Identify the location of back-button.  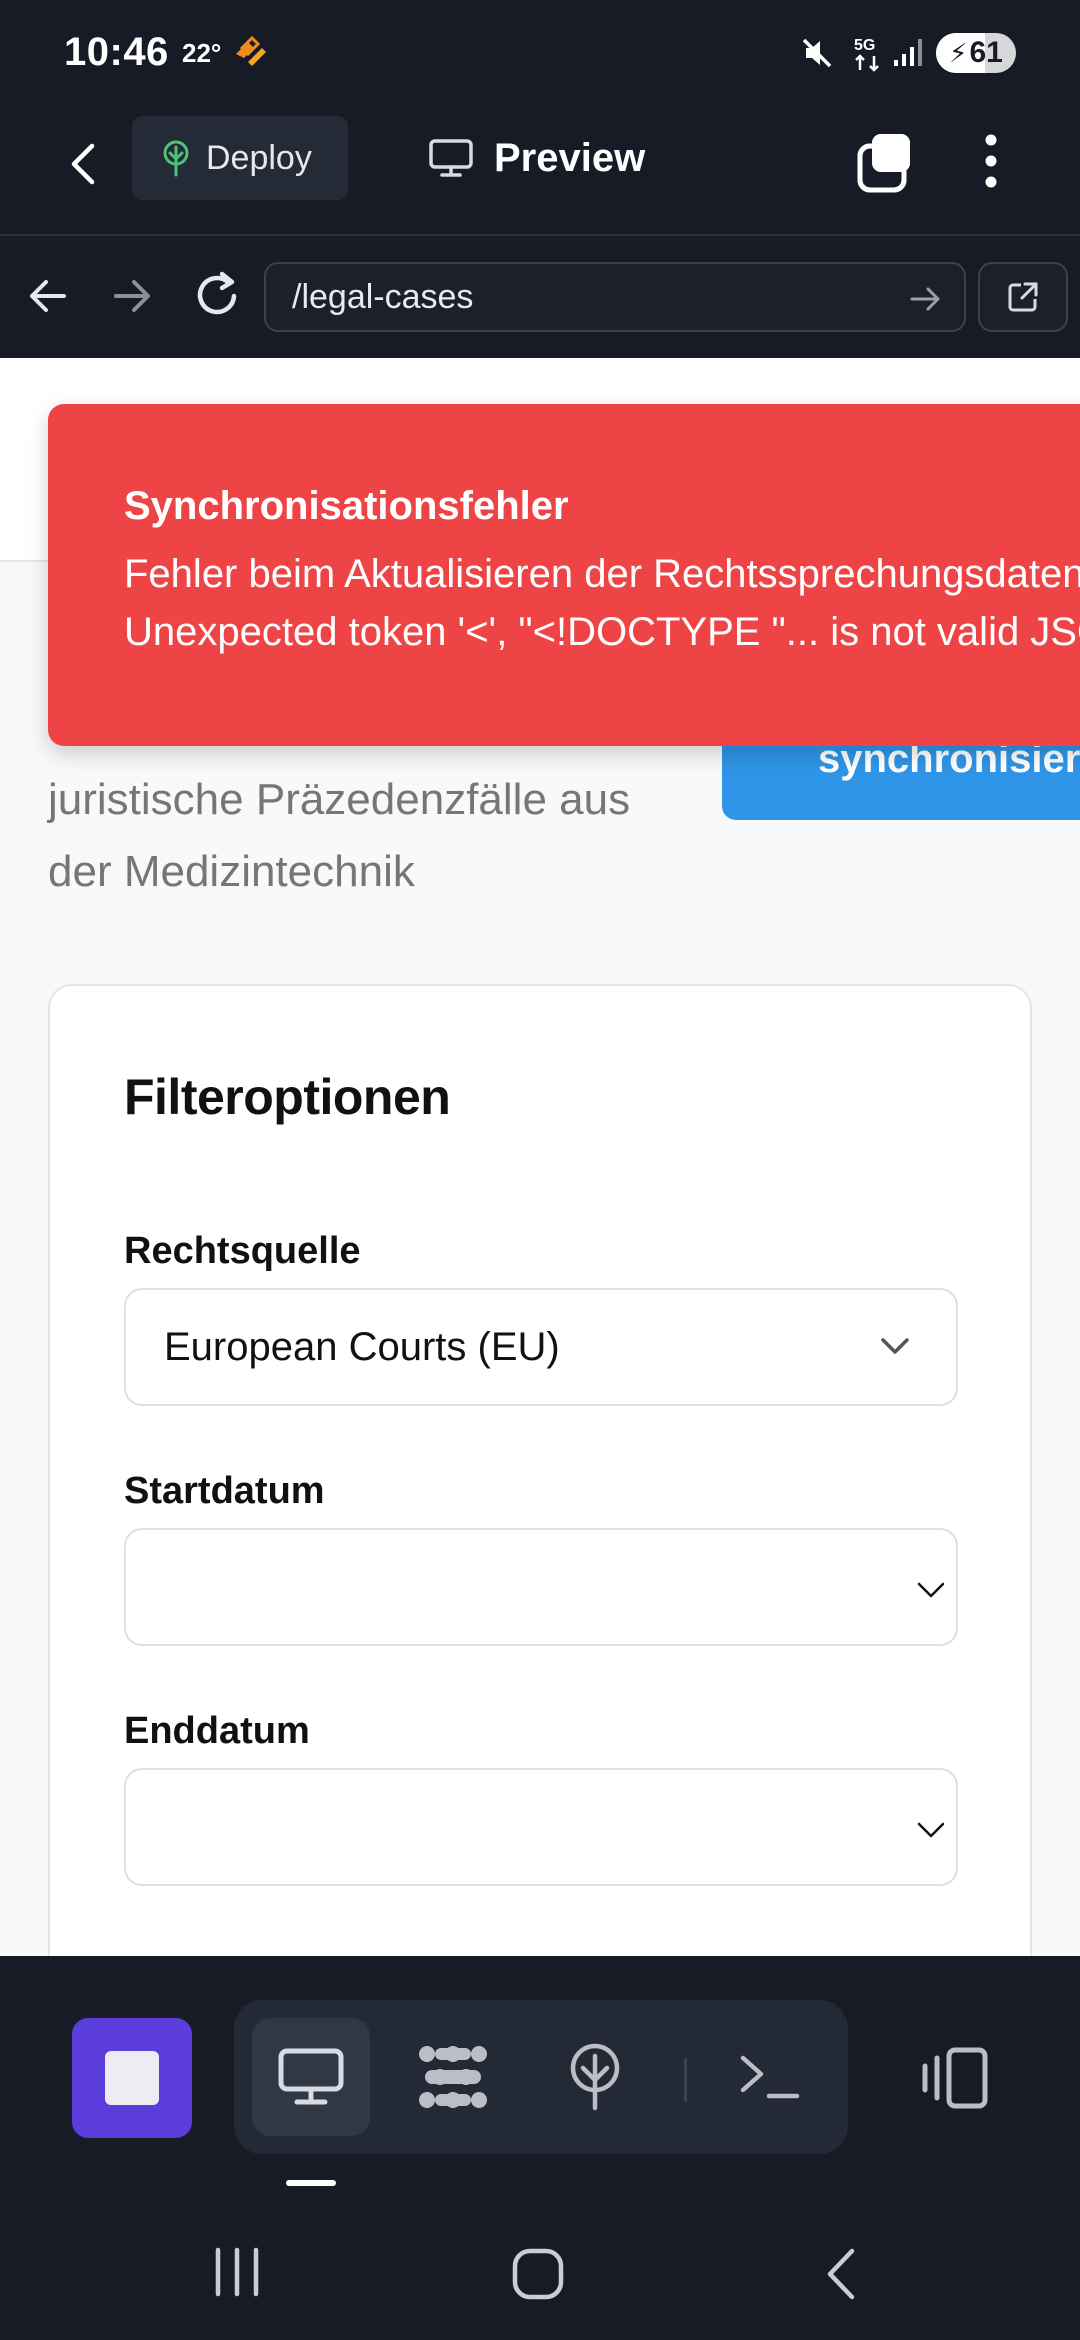
(84, 164).